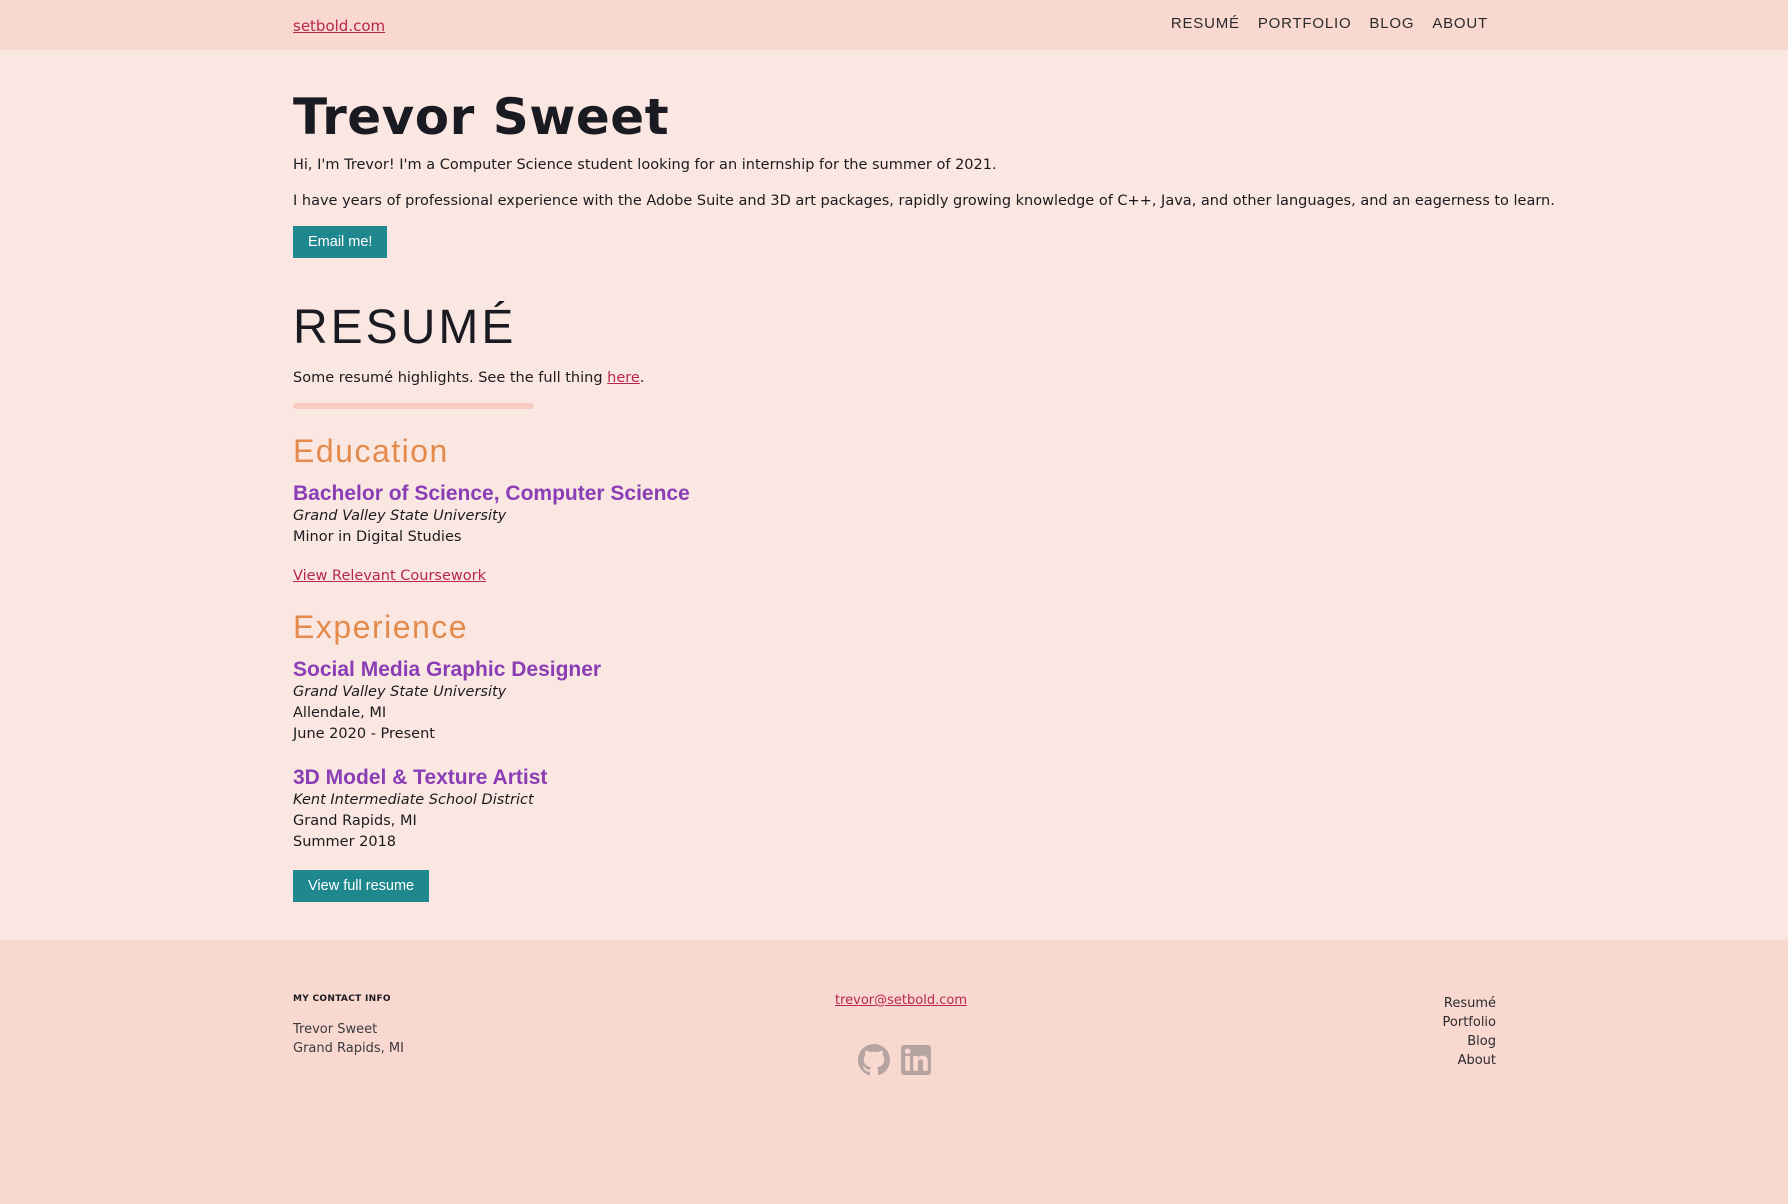 The height and width of the screenshot is (1204, 1788). What do you see at coordinates (361, 886) in the screenshot?
I see `view-full-resume-button: View full resume` at bounding box center [361, 886].